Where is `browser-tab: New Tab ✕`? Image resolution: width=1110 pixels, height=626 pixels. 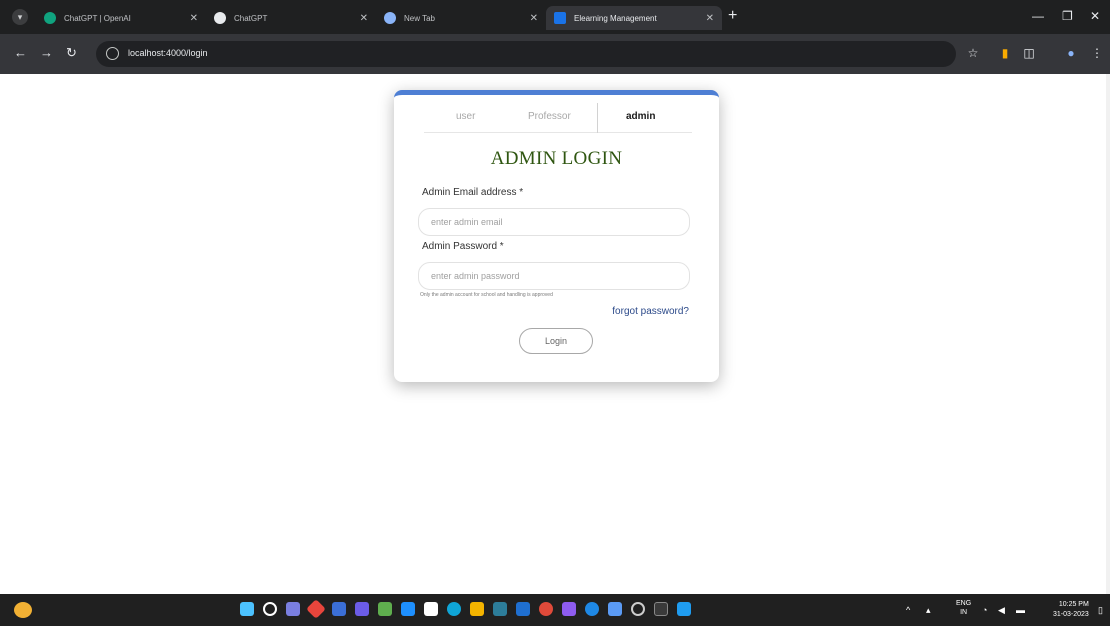
browser-tab: New Tab ✕ is located at coordinates (461, 18).